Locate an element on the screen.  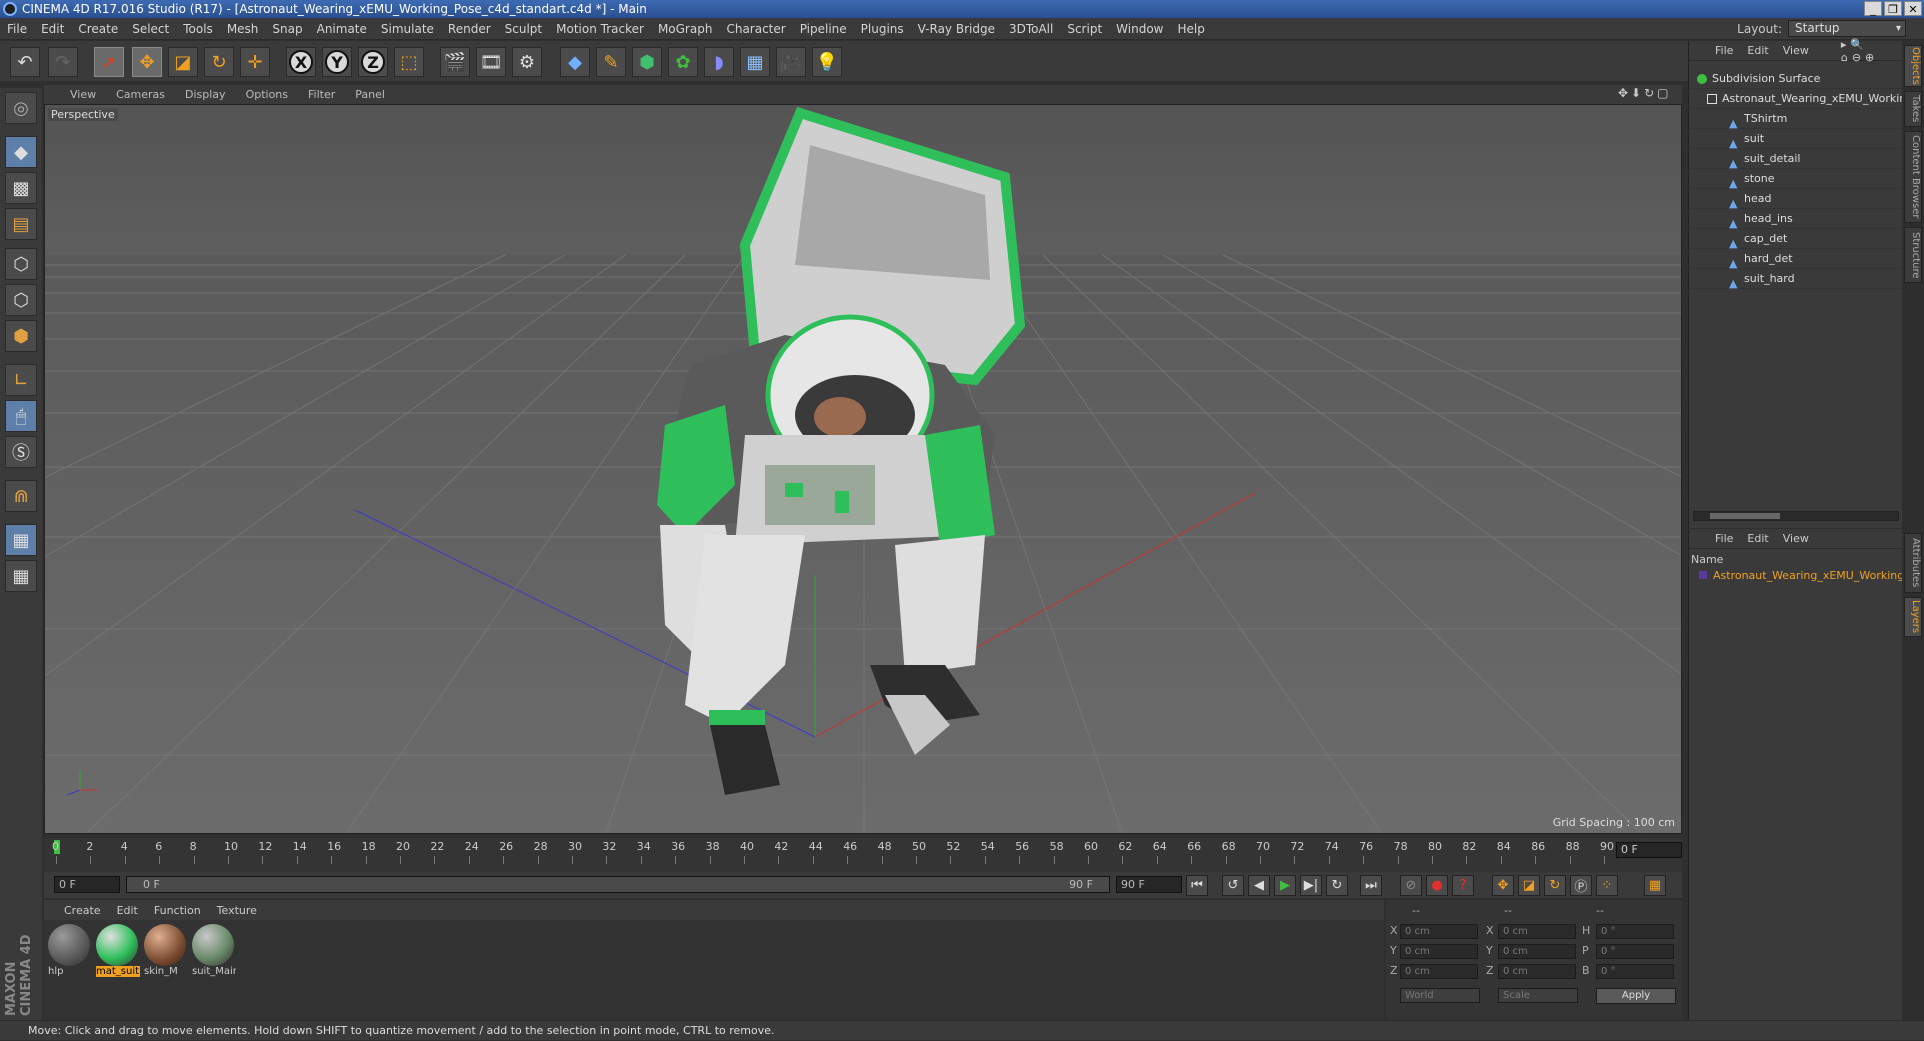
render-view-icon: 🎬 is located at coordinates (455, 62).